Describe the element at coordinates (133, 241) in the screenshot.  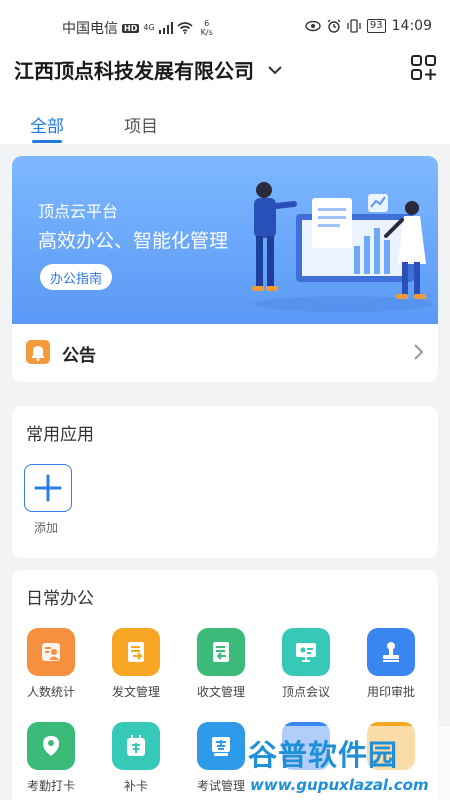
I see `banner-subtitle: 高效办公、智能化管理` at that location.